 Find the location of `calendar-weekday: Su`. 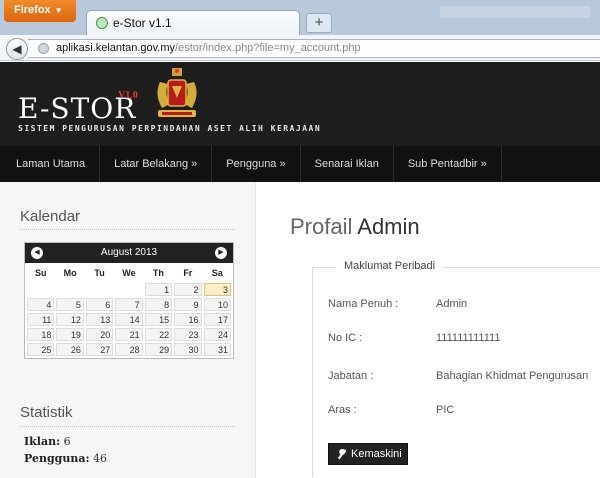

calendar-weekday: Su is located at coordinates (40, 273).